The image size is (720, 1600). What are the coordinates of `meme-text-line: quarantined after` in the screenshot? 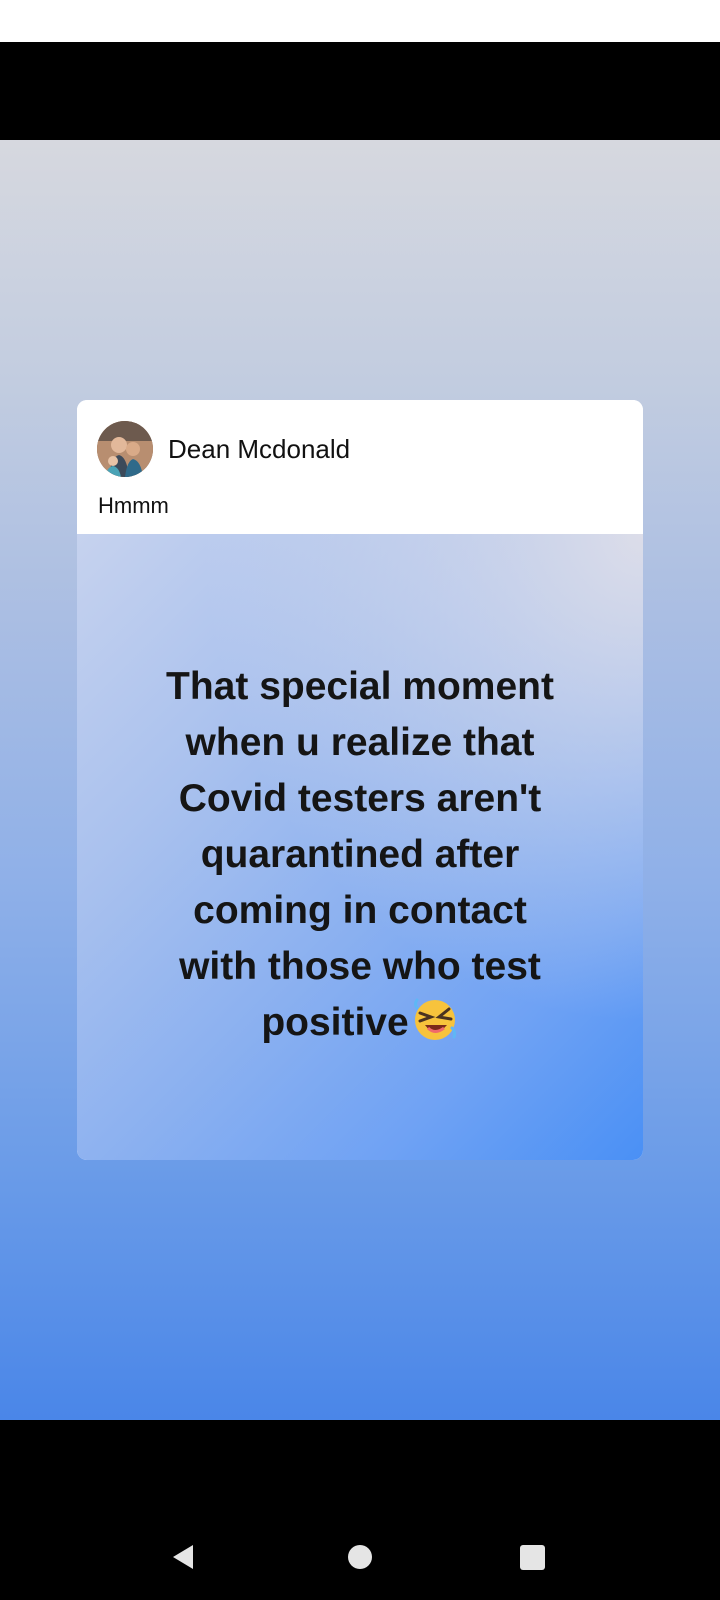 It's located at (360, 854).